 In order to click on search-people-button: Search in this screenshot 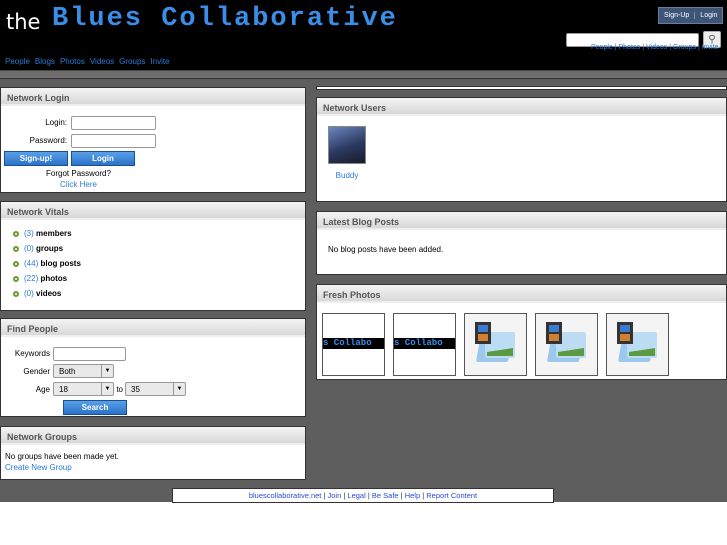, I will do `click(95, 407)`.